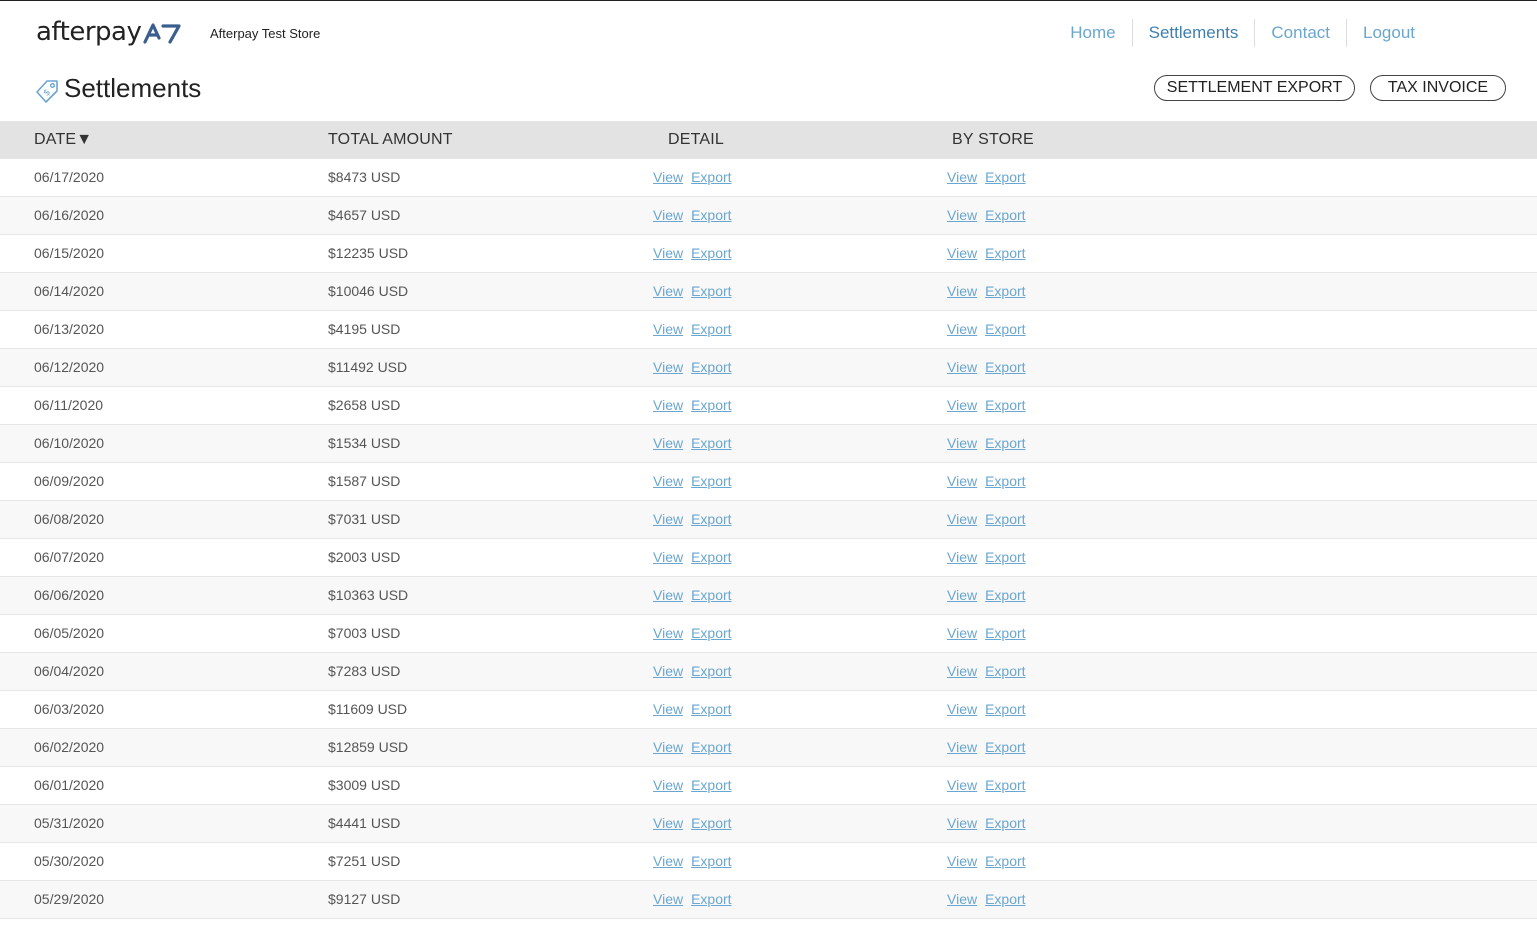 This screenshot has width=1537, height=927. Describe the element at coordinates (368, 367) in the screenshot. I see `settlement-total: $11492 USD` at that location.